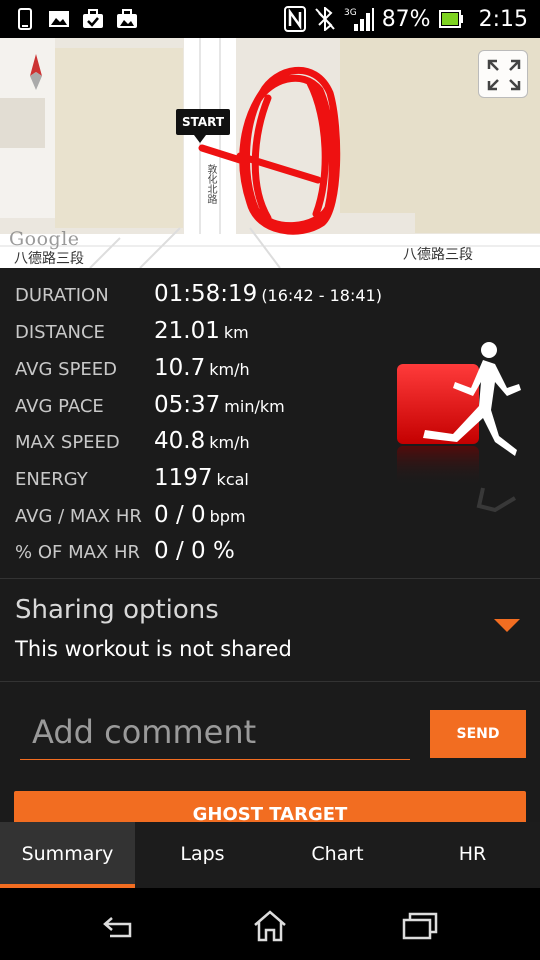 Image resolution: width=540 pixels, height=960 pixels. Describe the element at coordinates (132, 333) in the screenshot. I see `stat-distance: DISTANCE 21.01 km` at that location.